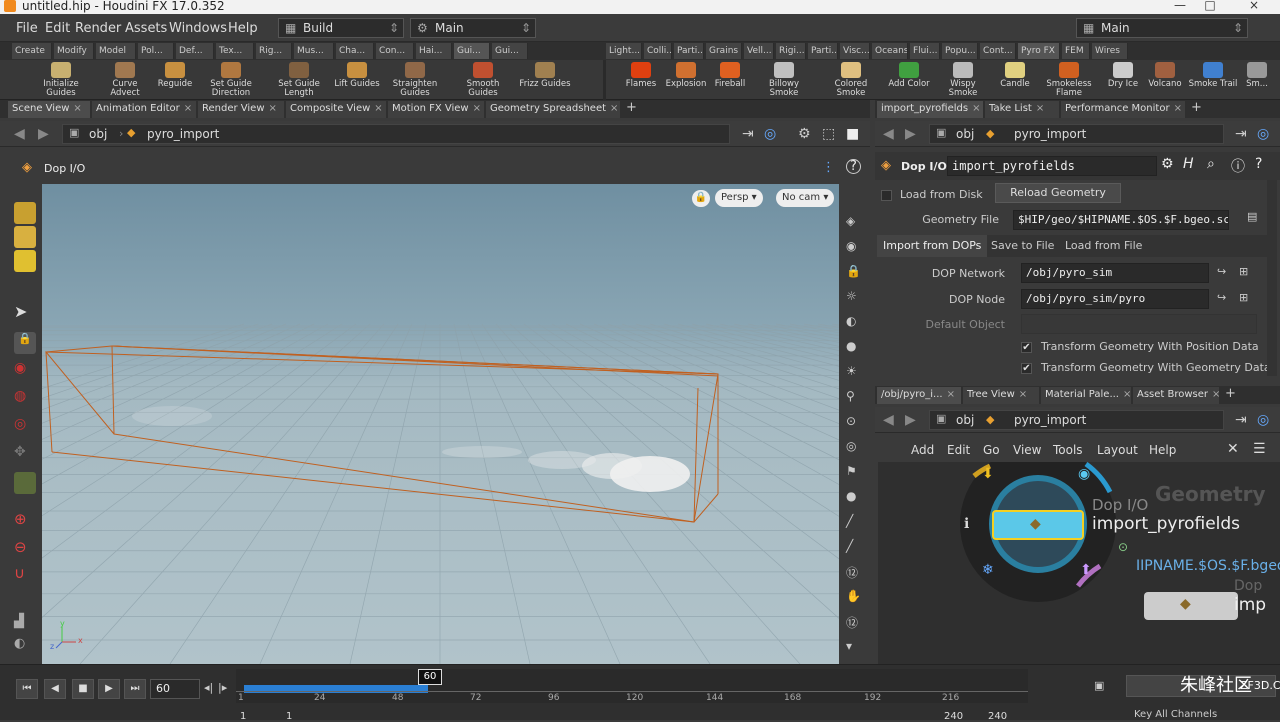 This screenshot has width=1280, height=722. Describe the element at coordinates (1167, 164) in the screenshot. I see `gear-icon: ⚙` at that location.